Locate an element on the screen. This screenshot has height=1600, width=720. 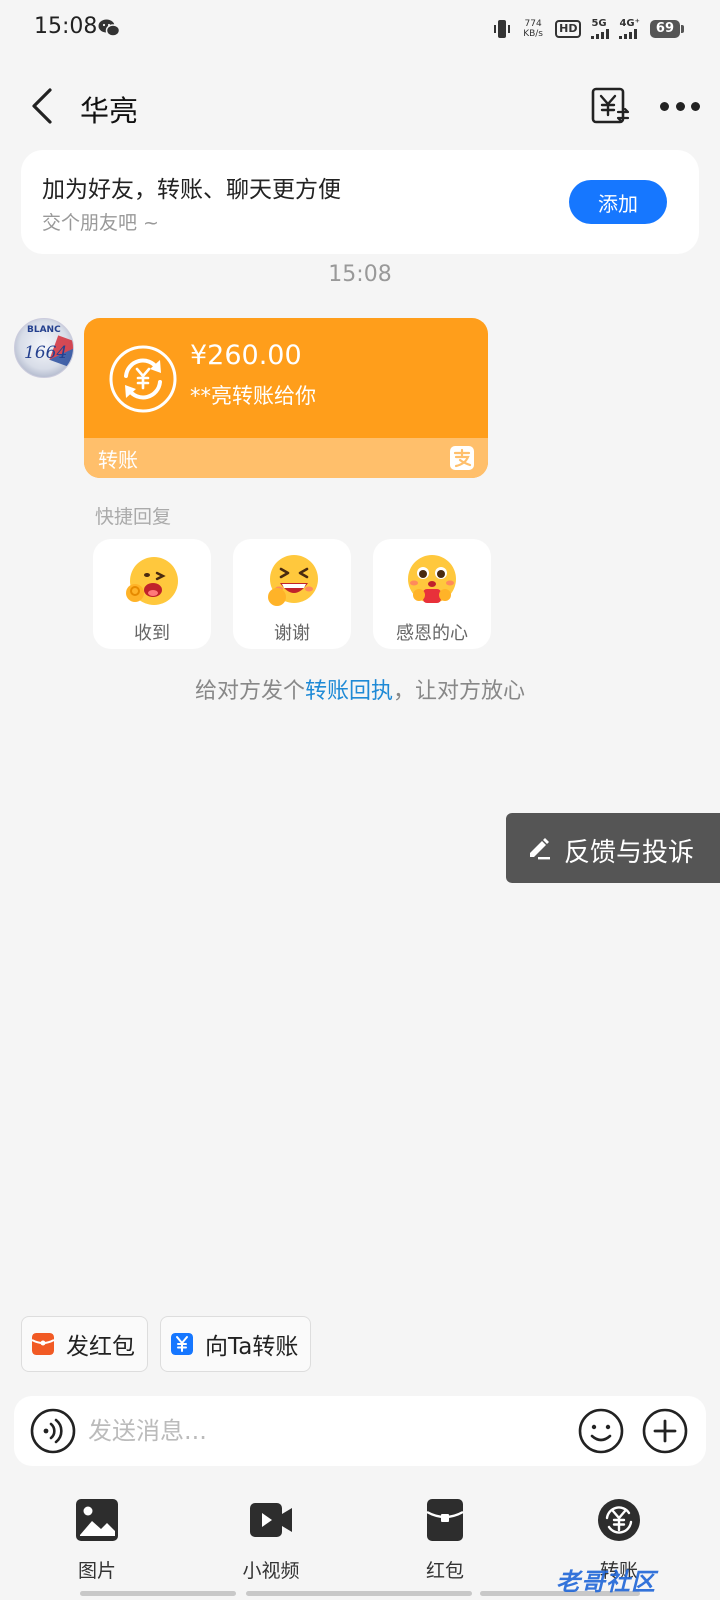
transfer-yuan-icon is located at coordinates (610, 106).